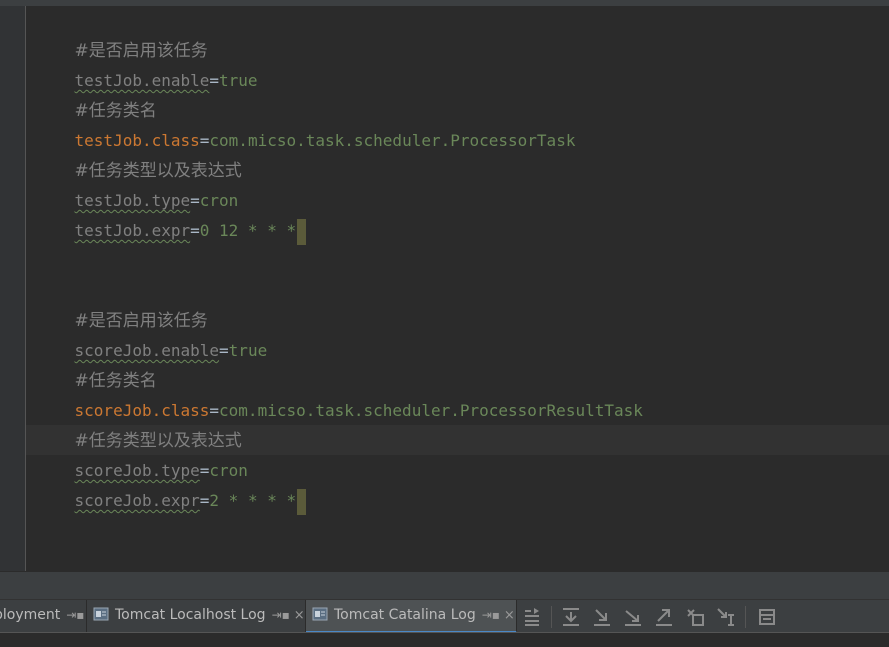 This screenshot has height=647, width=889. What do you see at coordinates (171, 485) in the screenshot?
I see `code-line: scoreJob.expr=2 * * * *` at bounding box center [171, 485].